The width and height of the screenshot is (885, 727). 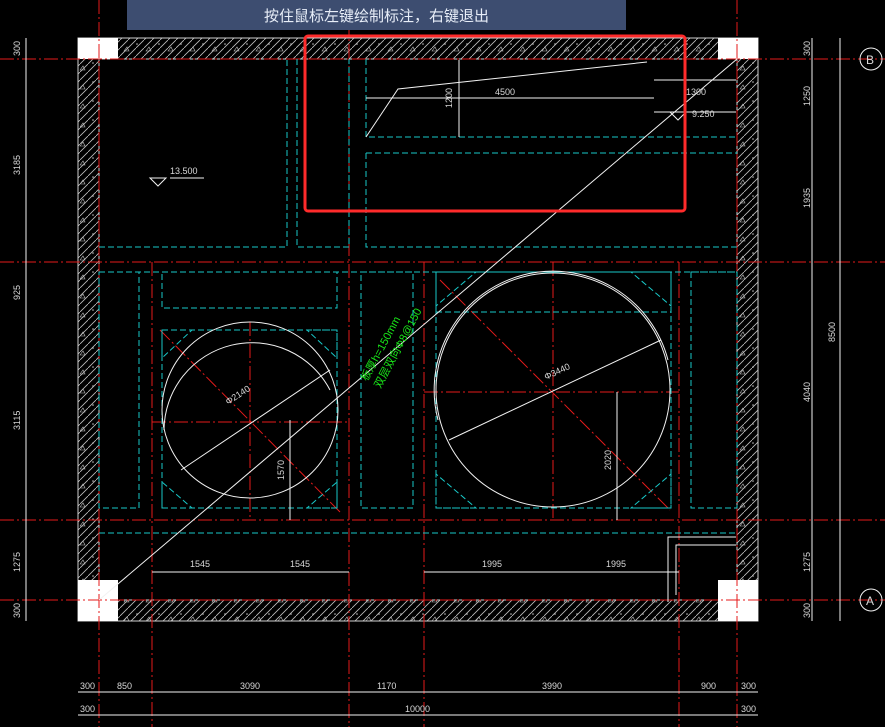 What do you see at coordinates (696, 92) in the screenshot?
I see `dim-top-small: 1300` at bounding box center [696, 92].